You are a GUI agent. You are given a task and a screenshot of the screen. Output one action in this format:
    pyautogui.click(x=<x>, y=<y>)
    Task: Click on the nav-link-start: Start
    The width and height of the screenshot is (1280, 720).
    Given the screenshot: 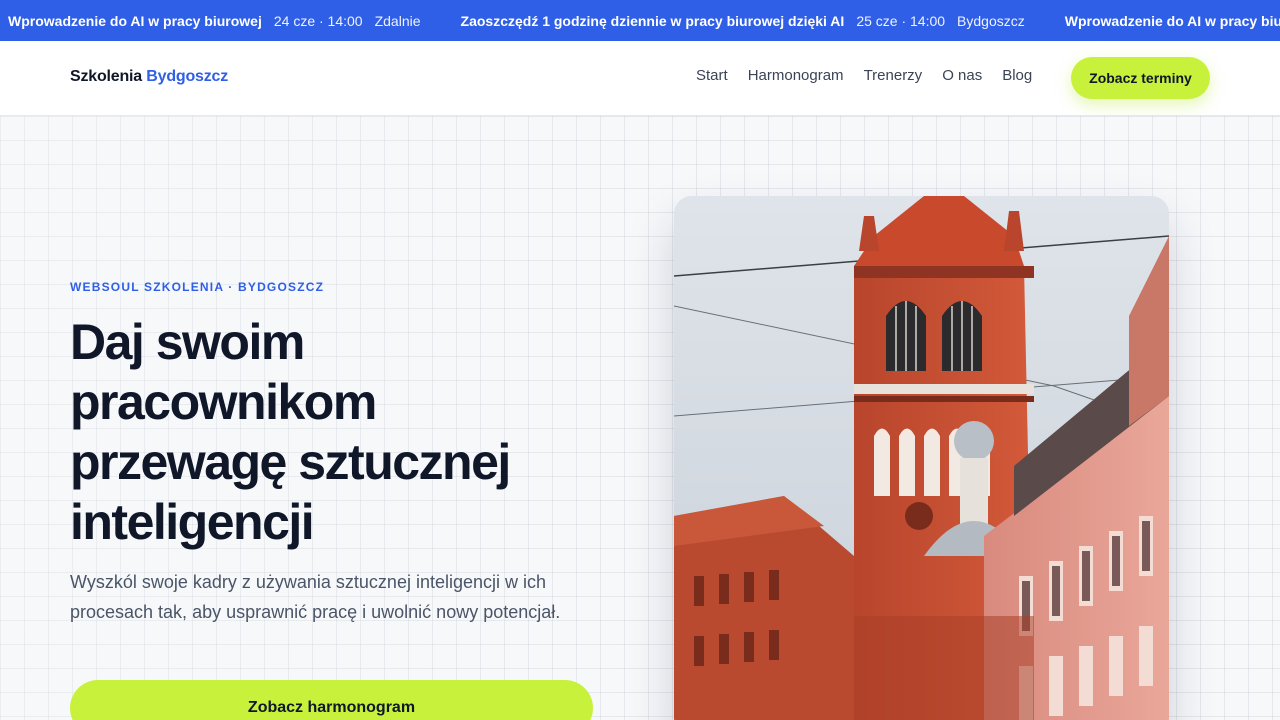 What is the action you would take?
    pyautogui.click(x=712, y=75)
    